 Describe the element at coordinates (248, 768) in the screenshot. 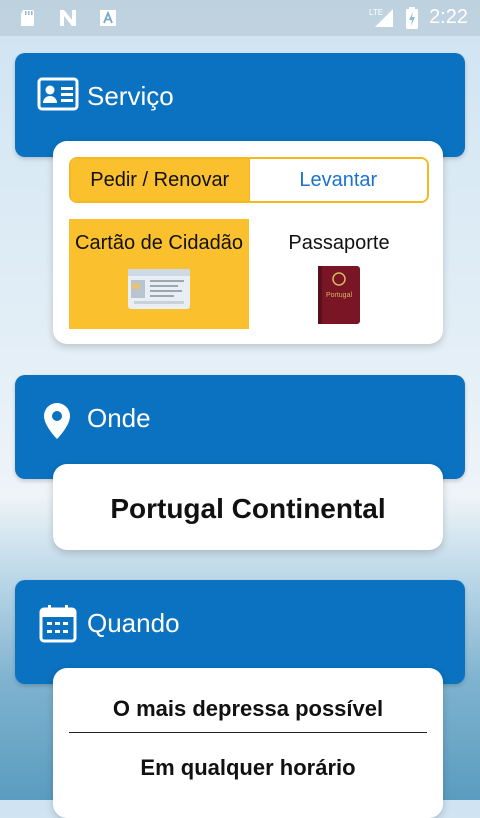

I see `quando-option-any-time: Em qualquer horário` at that location.